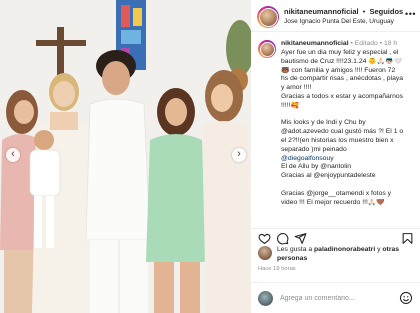 Image resolution: width=420 pixels, height=313 pixels. I want to click on likes-prefix: Les gusta a, so click(296, 249).